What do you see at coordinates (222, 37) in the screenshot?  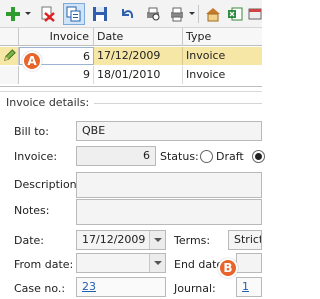 I see `column-header-type: Type` at bounding box center [222, 37].